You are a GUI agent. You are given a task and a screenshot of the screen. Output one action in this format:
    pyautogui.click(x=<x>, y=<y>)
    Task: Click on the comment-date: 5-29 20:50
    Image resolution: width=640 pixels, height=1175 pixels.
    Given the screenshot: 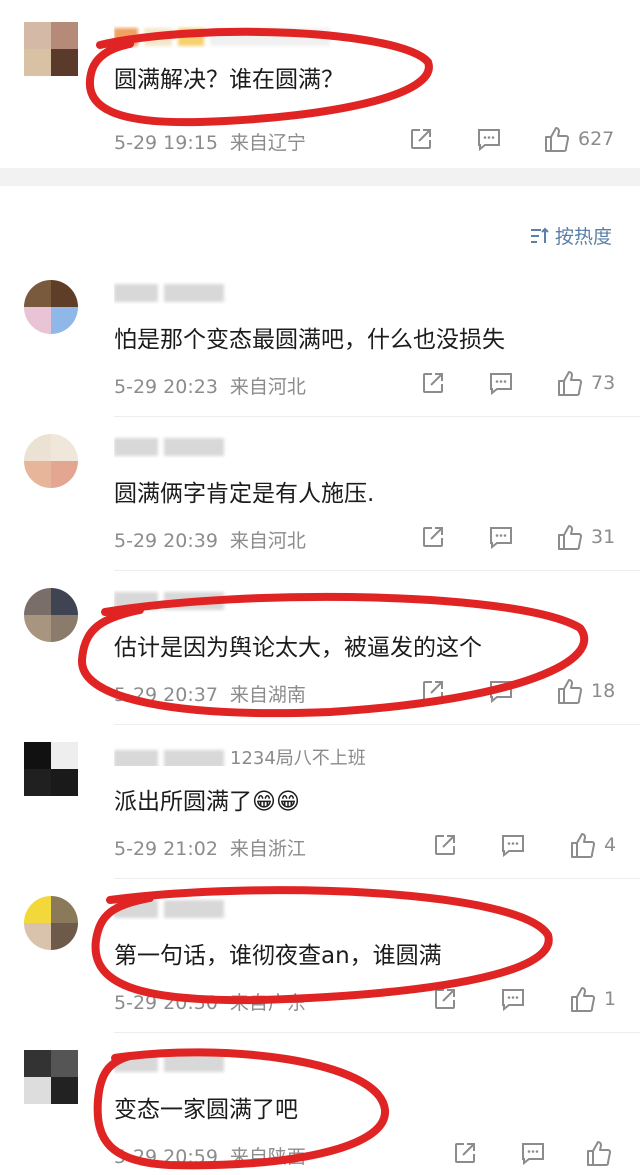 What is the action you would take?
    pyautogui.click(x=166, y=1003)
    